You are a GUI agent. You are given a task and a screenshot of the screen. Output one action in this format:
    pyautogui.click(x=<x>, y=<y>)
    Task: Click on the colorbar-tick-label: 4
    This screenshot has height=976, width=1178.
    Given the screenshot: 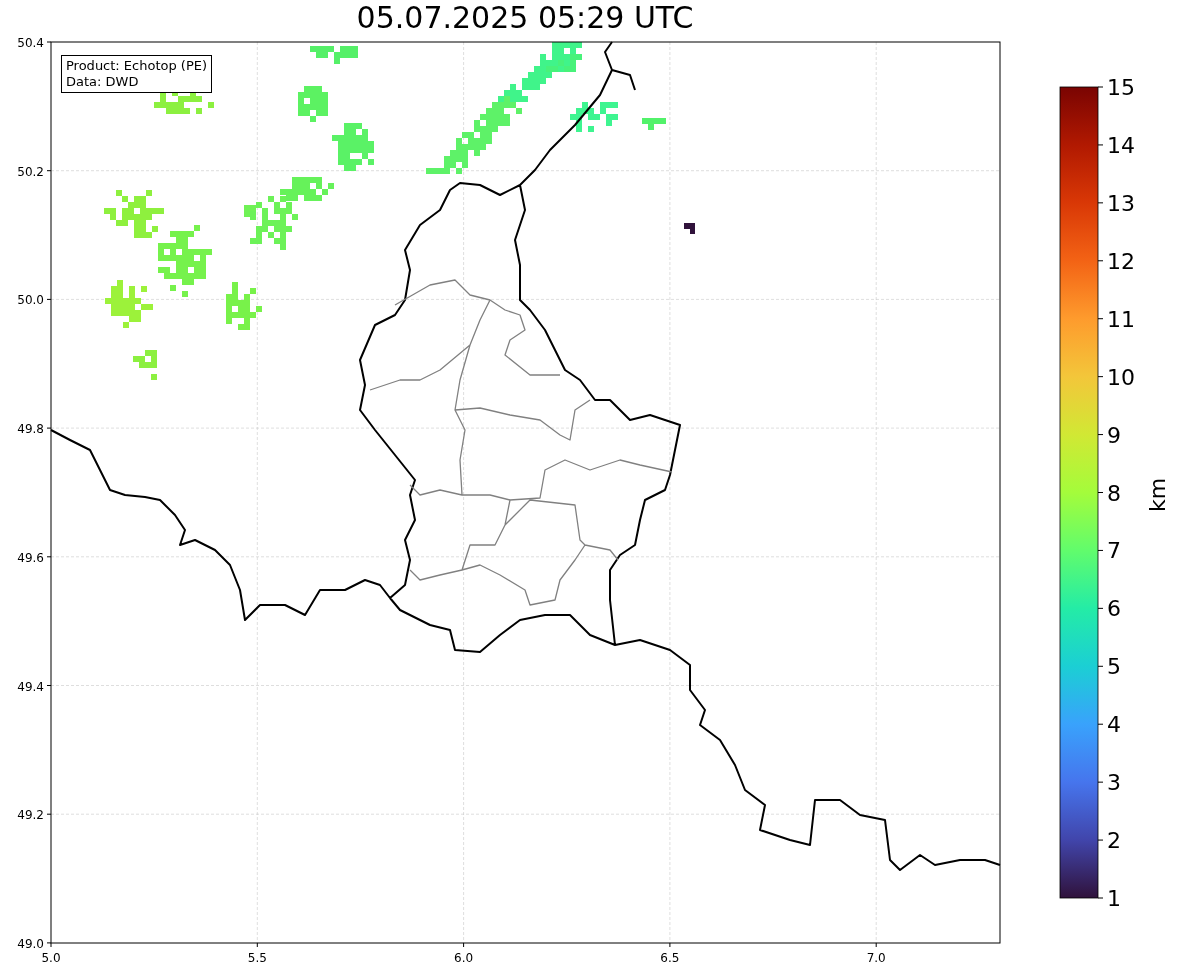 What is the action you would take?
    pyautogui.click(x=1114, y=725)
    